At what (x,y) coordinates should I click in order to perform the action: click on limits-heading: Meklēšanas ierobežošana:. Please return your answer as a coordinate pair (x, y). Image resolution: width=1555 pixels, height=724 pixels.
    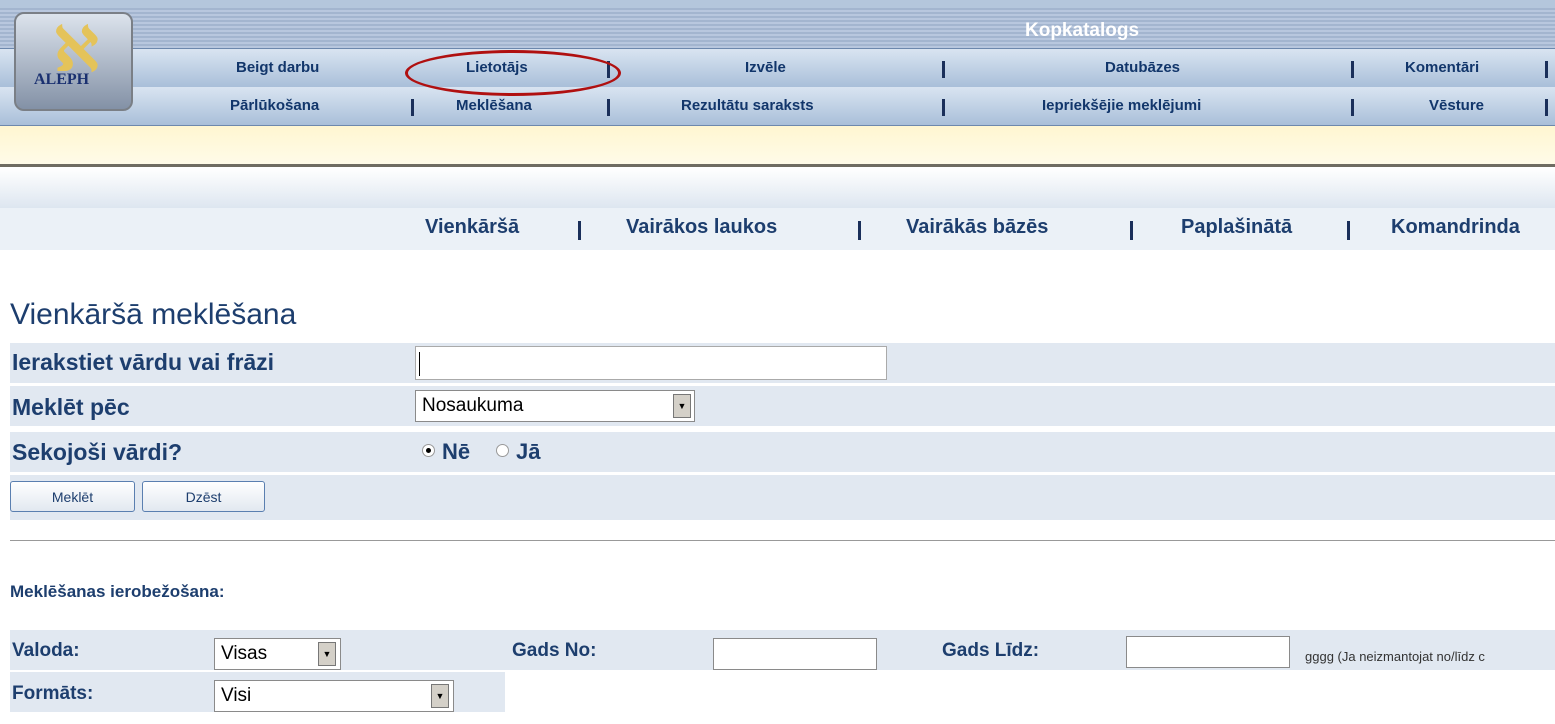
    Looking at the image, I should click on (117, 591).